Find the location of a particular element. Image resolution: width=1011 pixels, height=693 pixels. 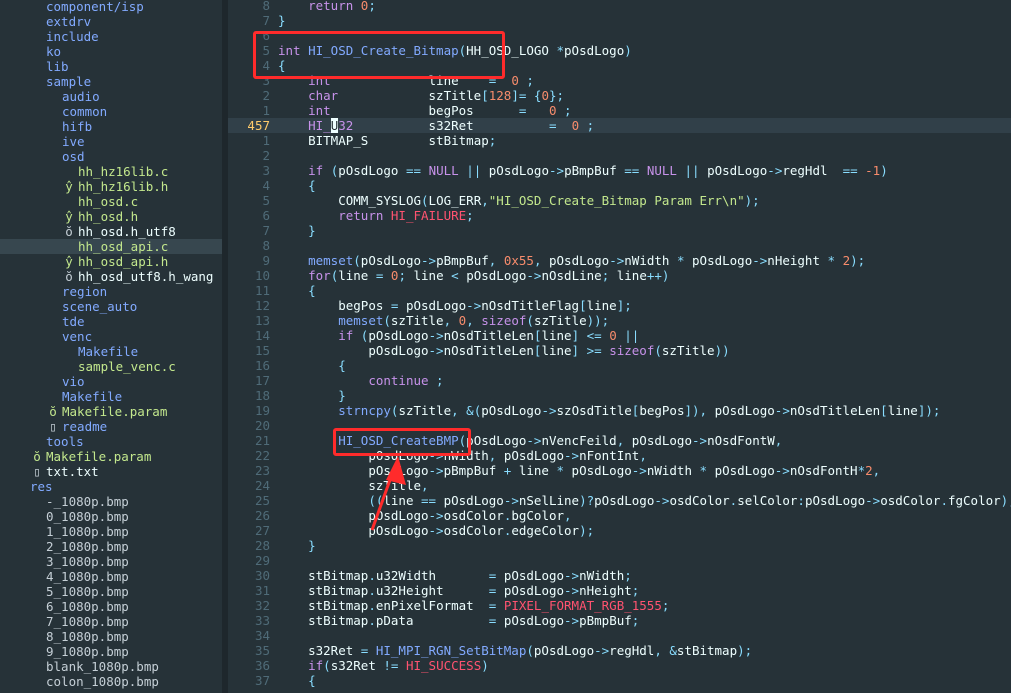

annotation-arrow is located at coordinates (388, 493).